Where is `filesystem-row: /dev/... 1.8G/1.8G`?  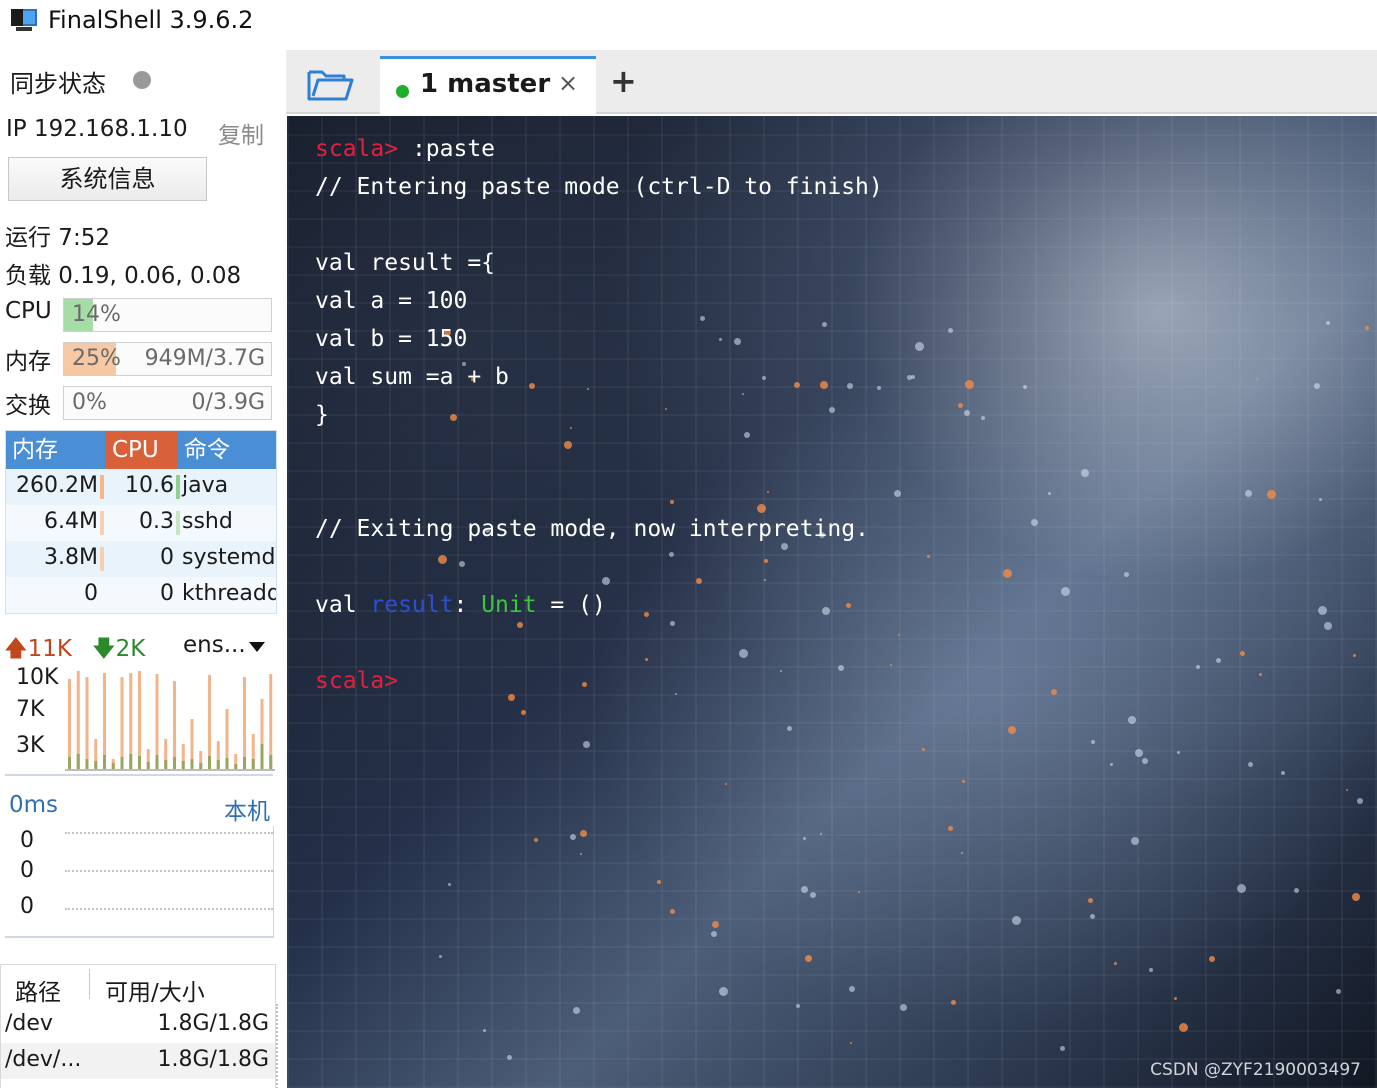
filesystem-row: /dev/... 1.8G/1.8G is located at coordinates (138, 1061).